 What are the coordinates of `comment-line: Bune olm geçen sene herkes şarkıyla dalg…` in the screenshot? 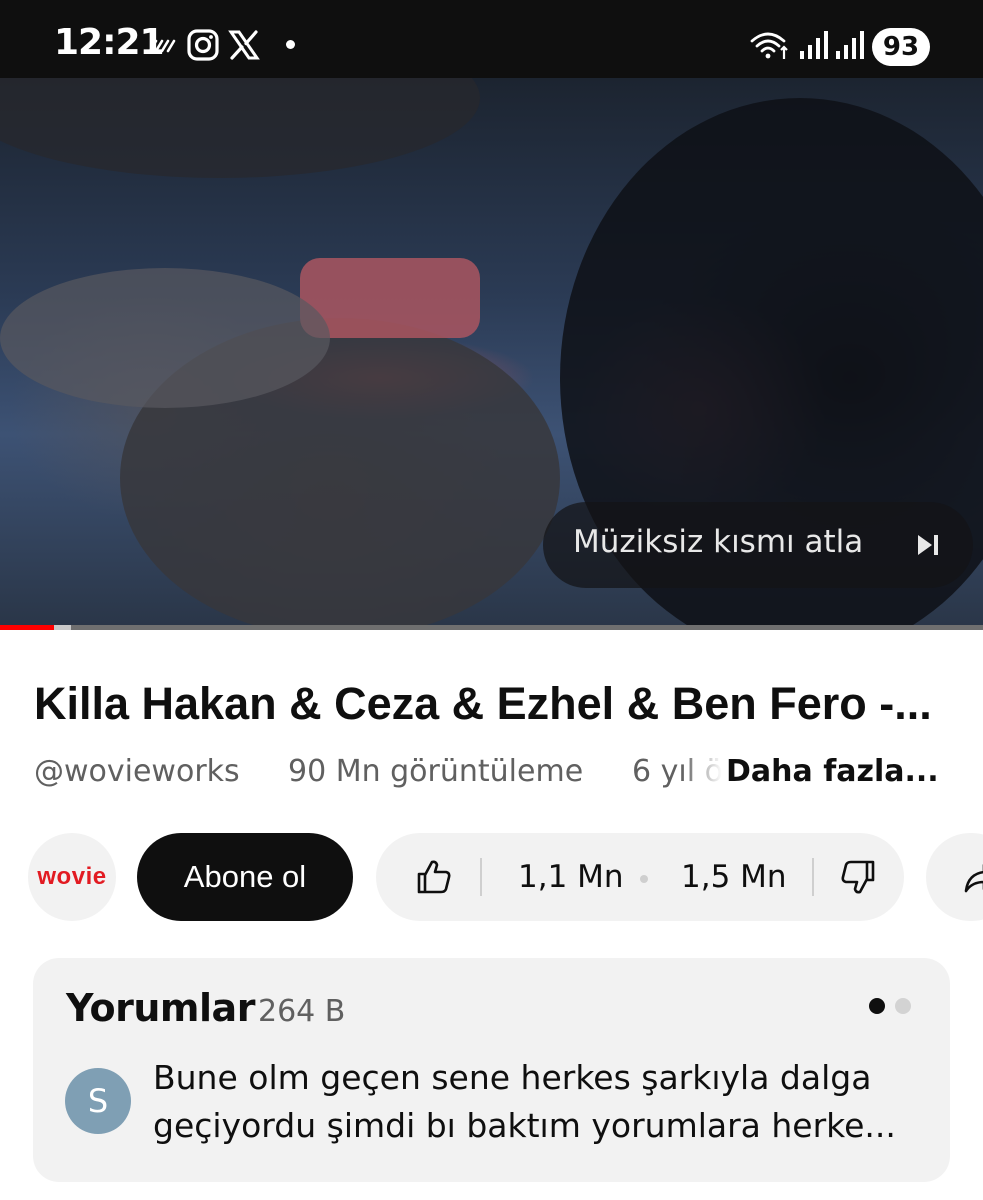 It's located at (512, 1077).